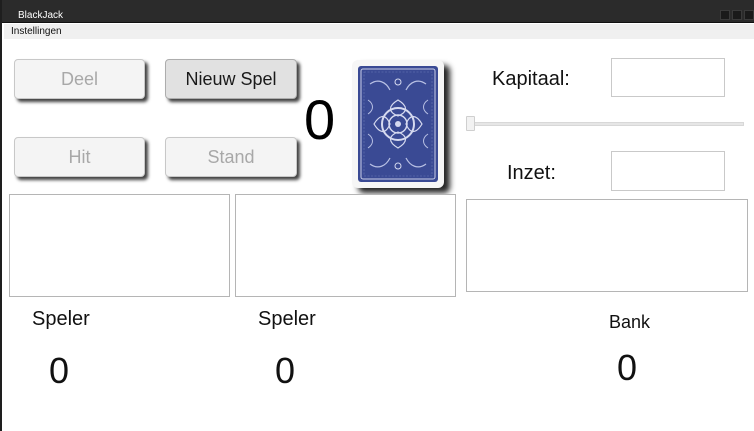  What do you see at coordinates (531, 173) in the screenshot?
I see `bet-label: Inzet:` at bounding box center [531, 173].